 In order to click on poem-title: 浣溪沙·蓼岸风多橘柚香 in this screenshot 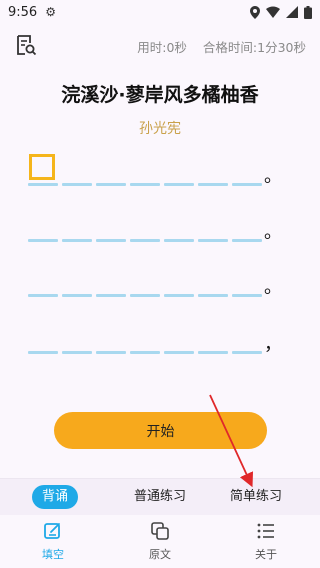, I will do `click(160, 95)`.